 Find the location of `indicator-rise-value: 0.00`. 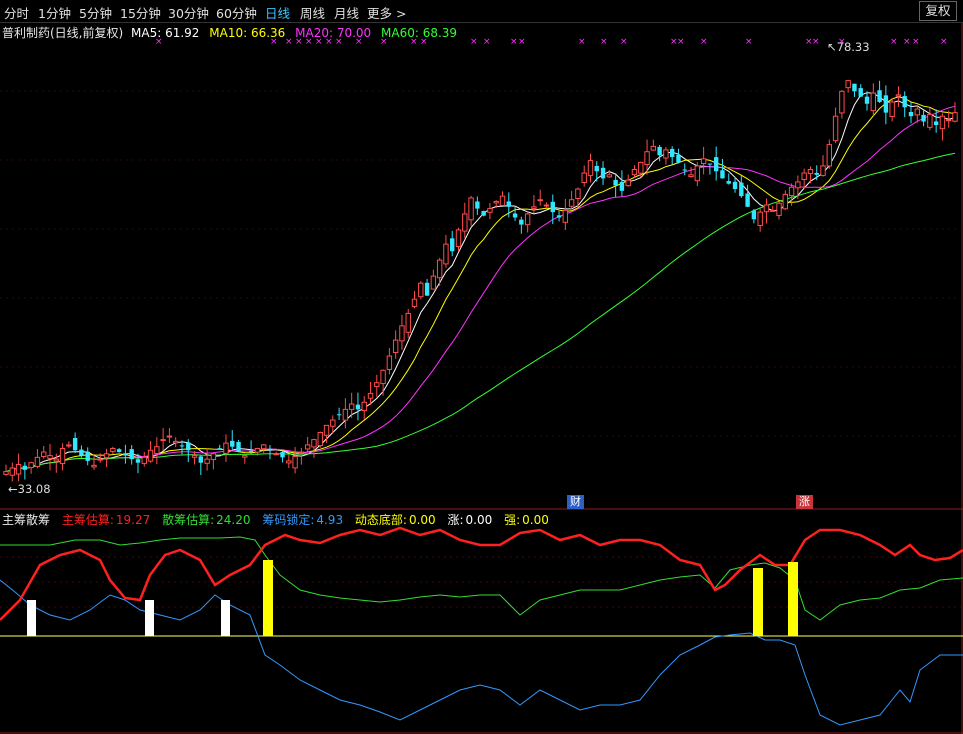

indicator-rise-value: 0.00 is located at coordinates (479, 520).